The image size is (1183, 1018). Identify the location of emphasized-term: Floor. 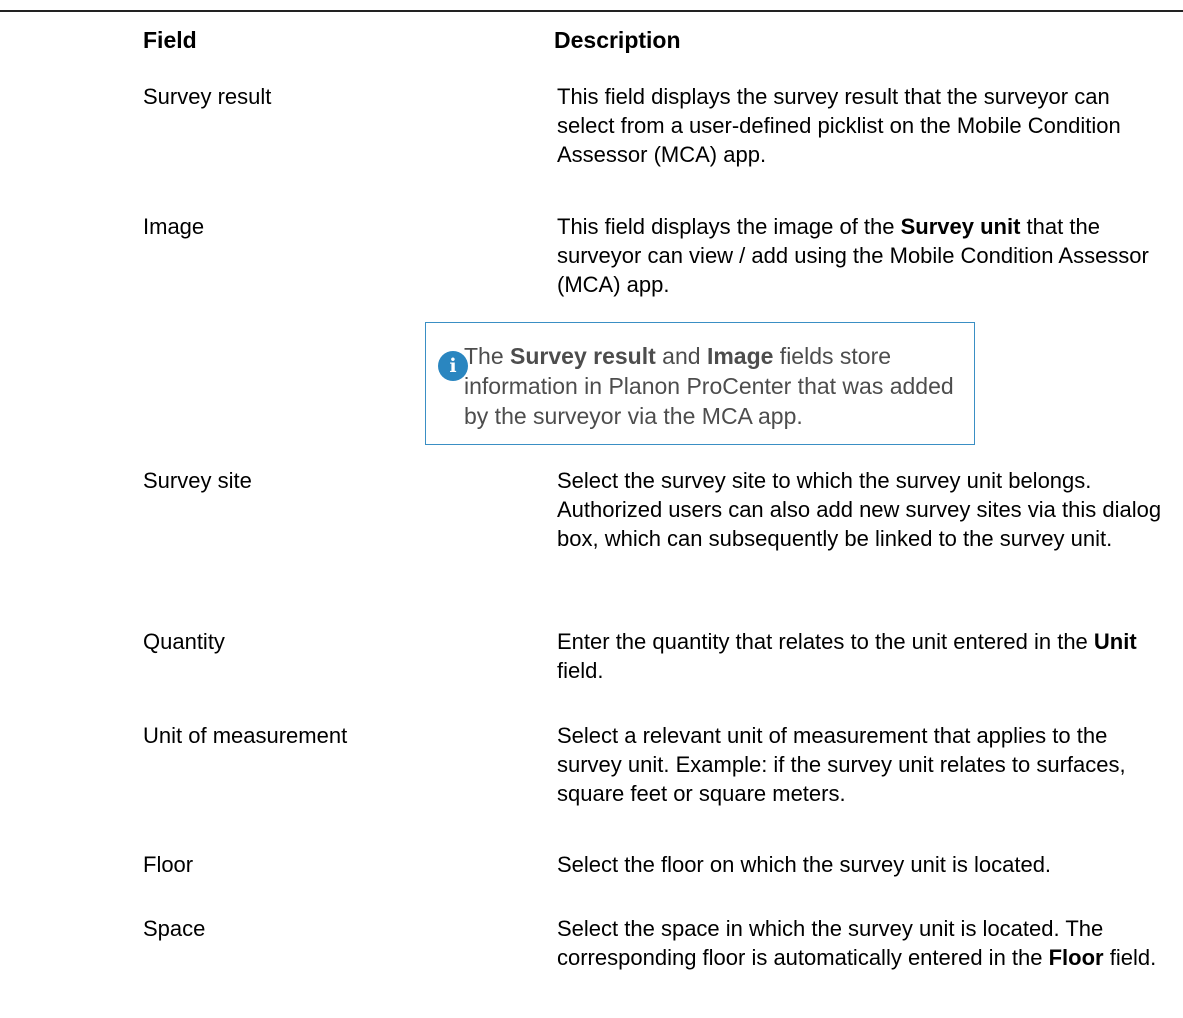
(1076, 957).